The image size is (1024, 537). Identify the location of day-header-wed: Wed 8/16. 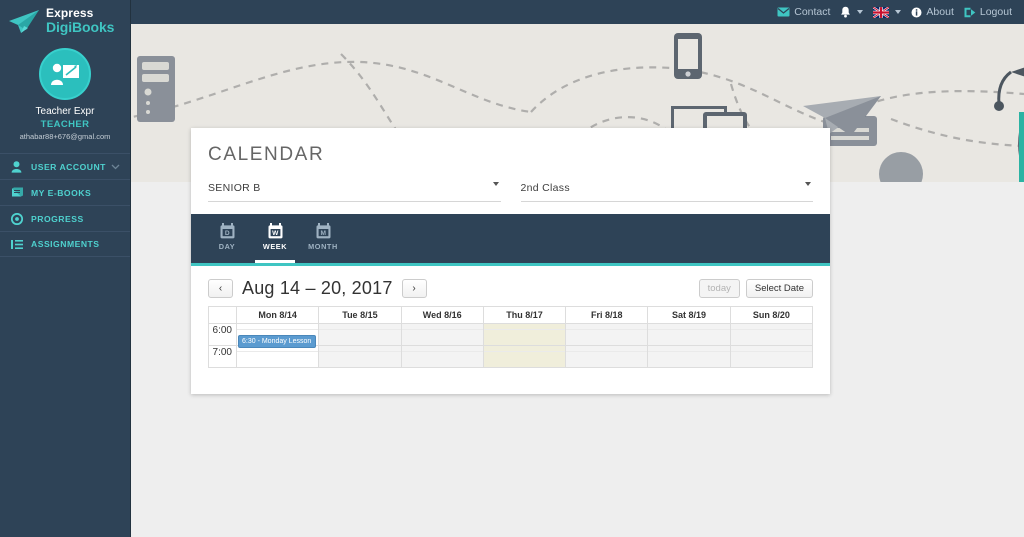
(442, 315).